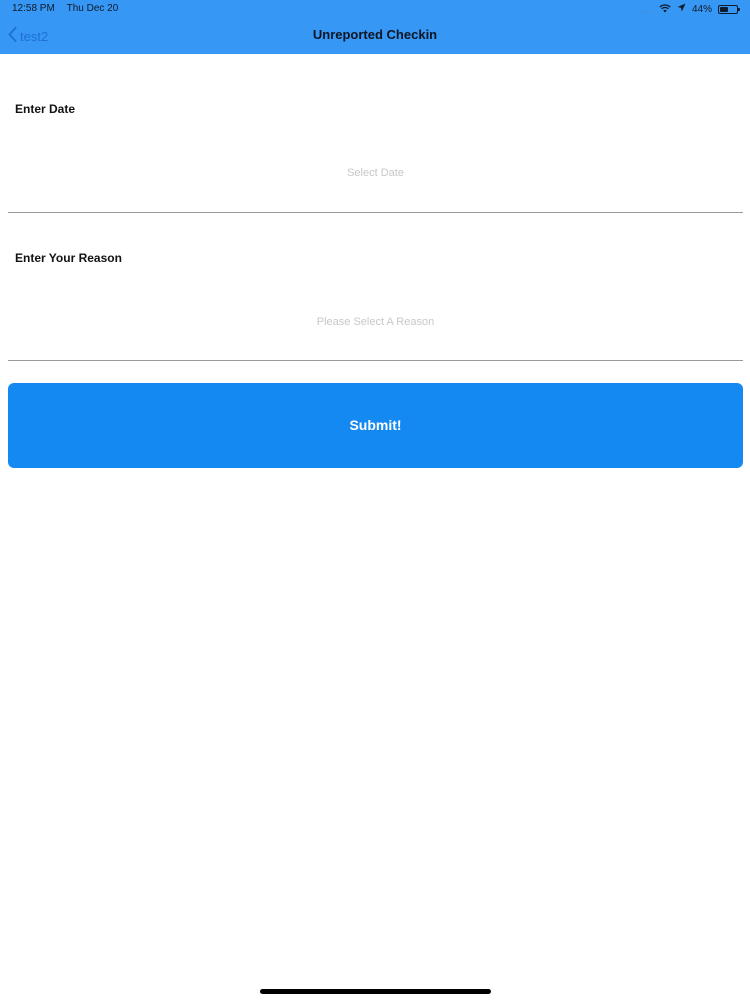  What do you see at coordinates (45, 109) in the screenshot?
I see `date-field-label: Enter Date` at bounding box center [45, 109].